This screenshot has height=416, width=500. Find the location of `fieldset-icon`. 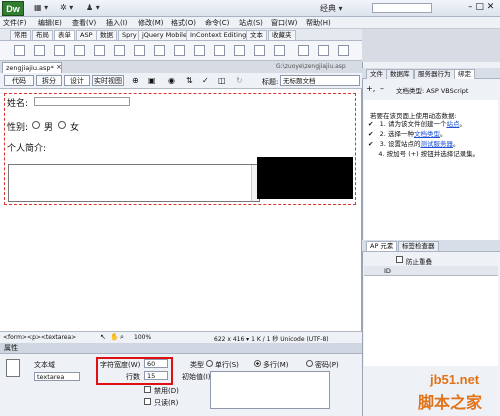

fieldset-icon is located at coordinates (279, 50).